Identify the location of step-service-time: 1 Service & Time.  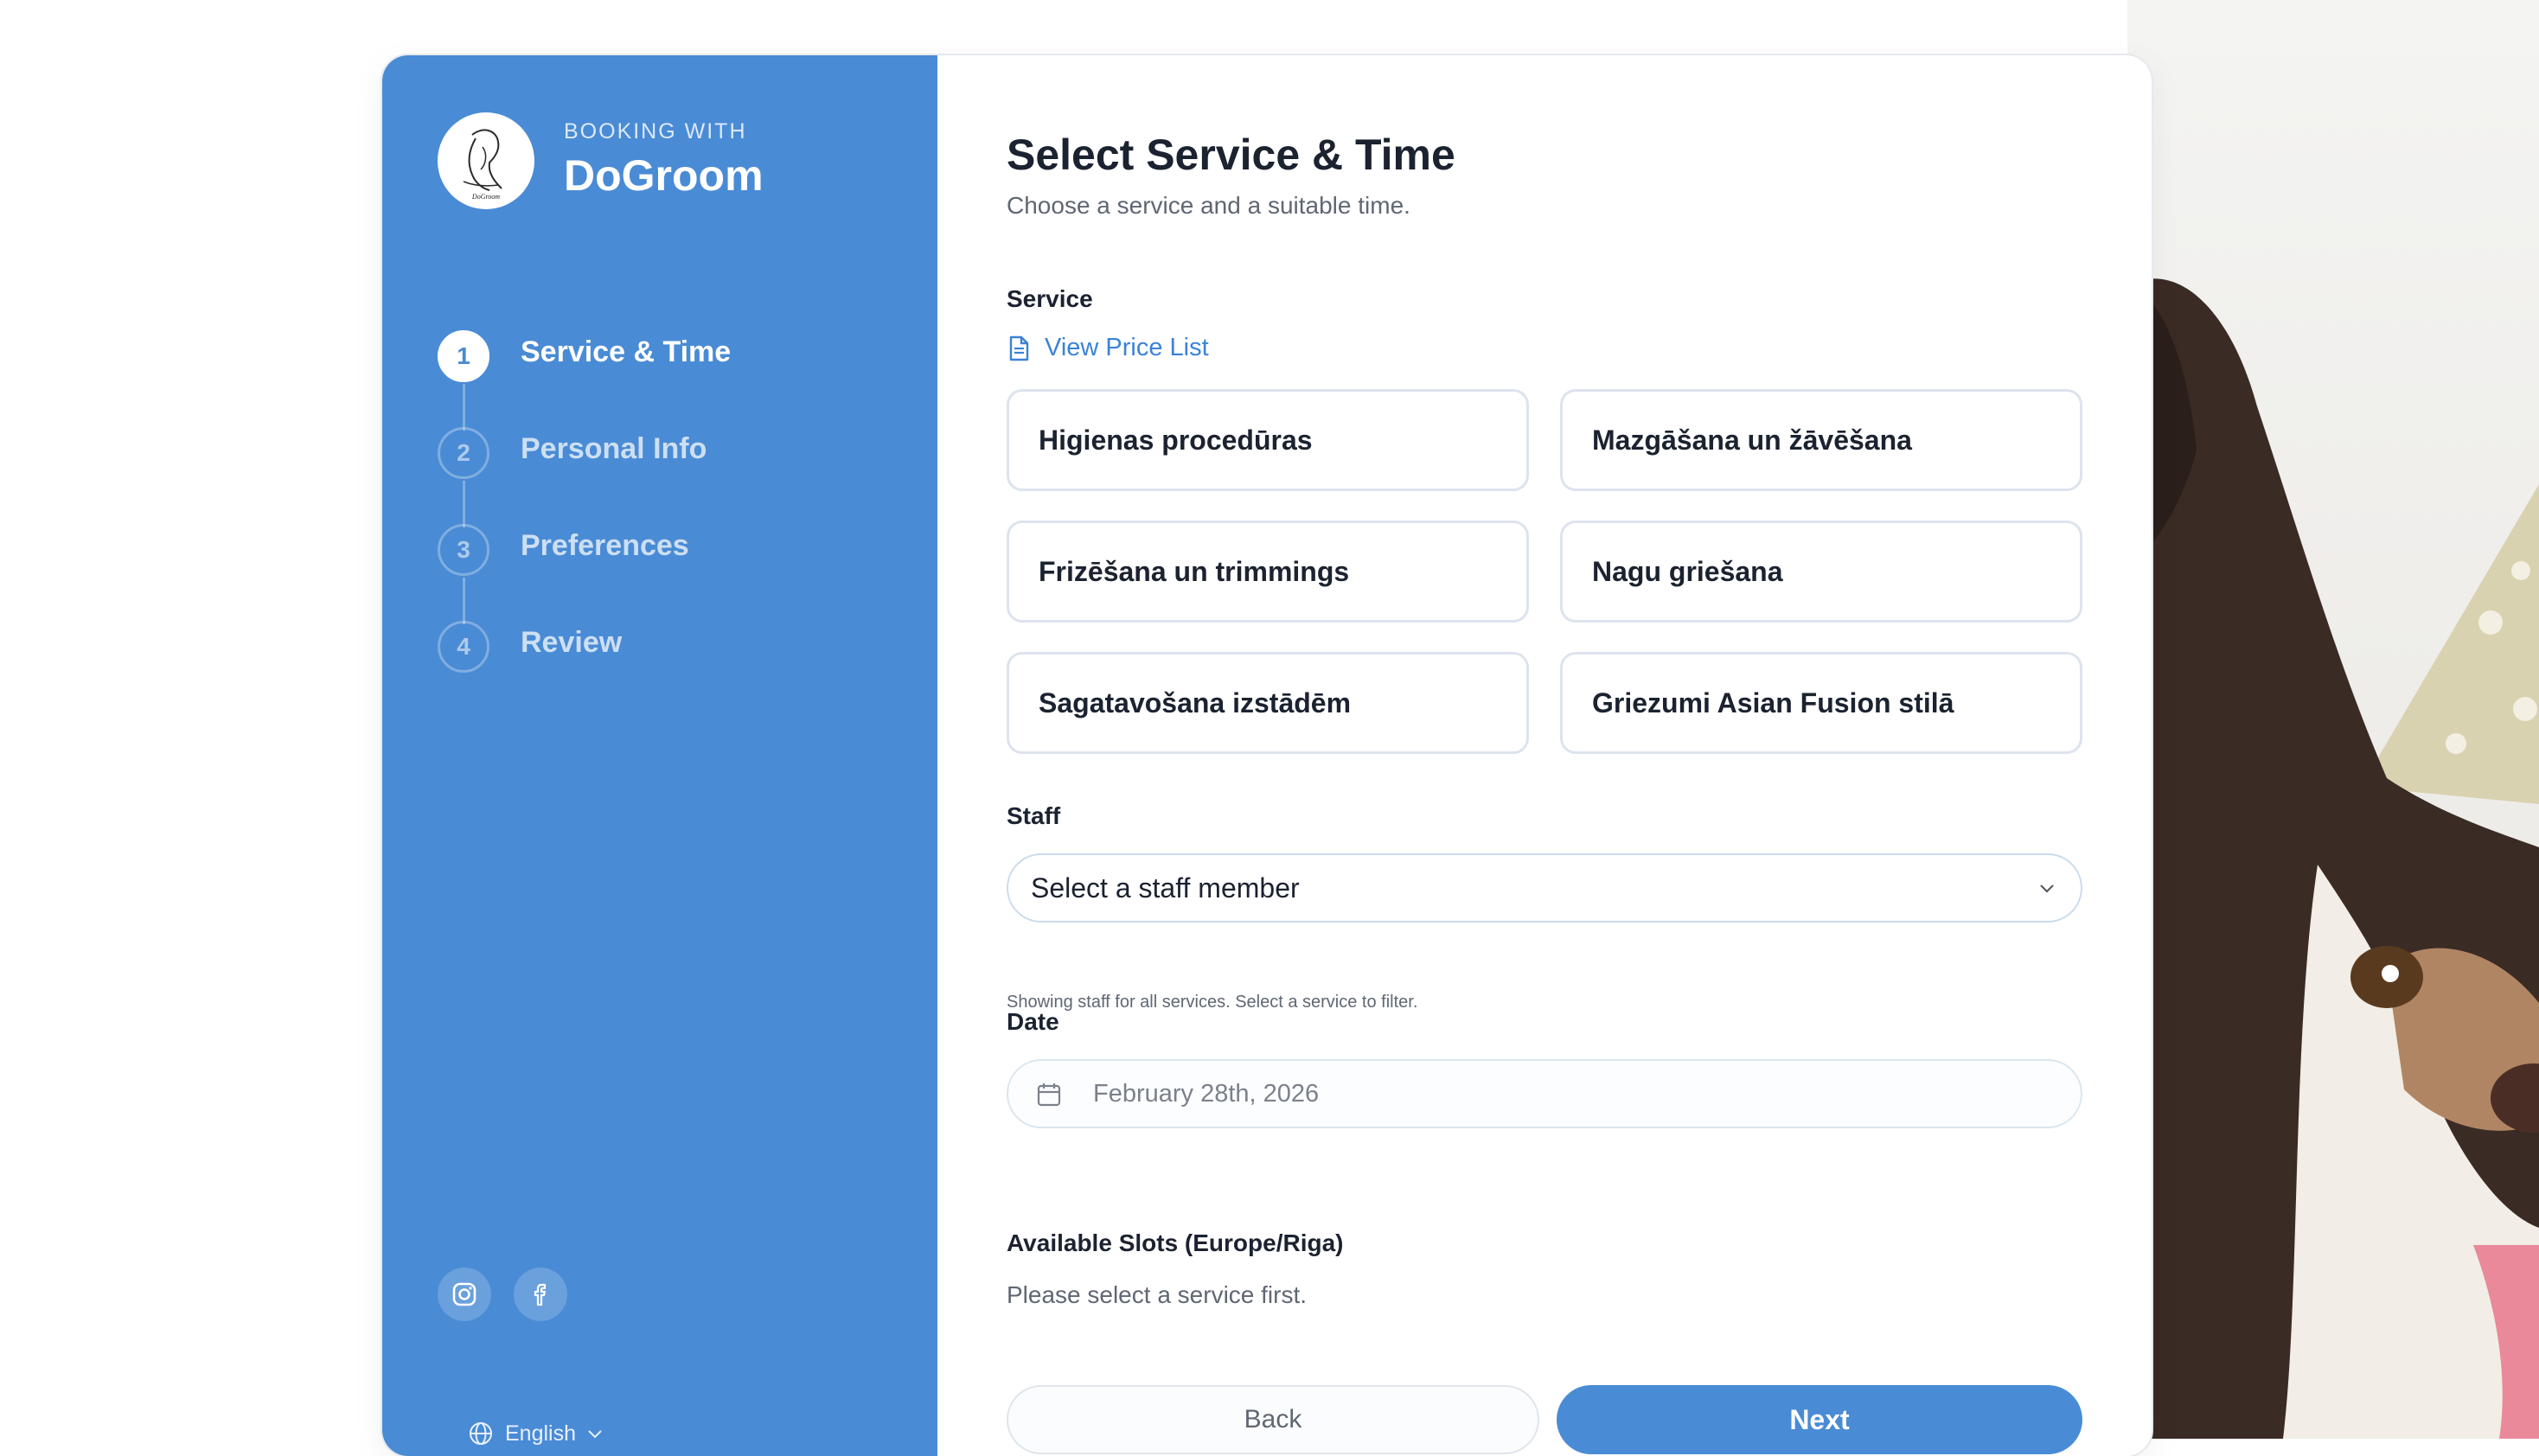
(645, 360).